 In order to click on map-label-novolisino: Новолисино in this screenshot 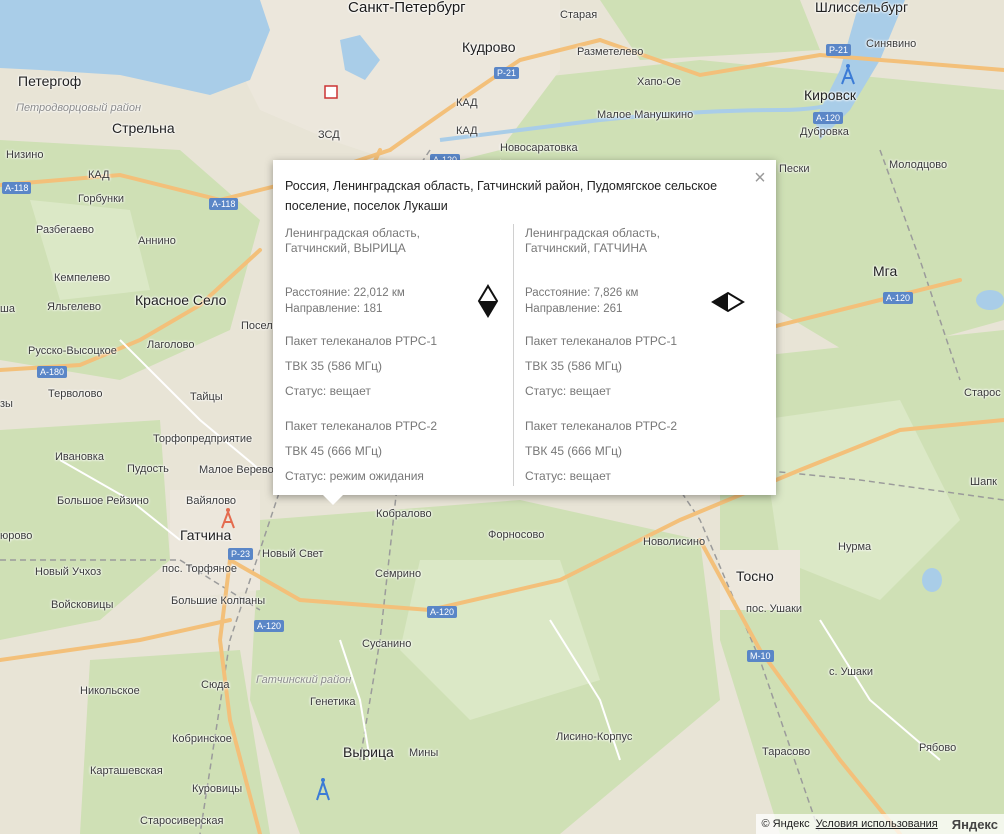, I will do `click(674, 542)`.